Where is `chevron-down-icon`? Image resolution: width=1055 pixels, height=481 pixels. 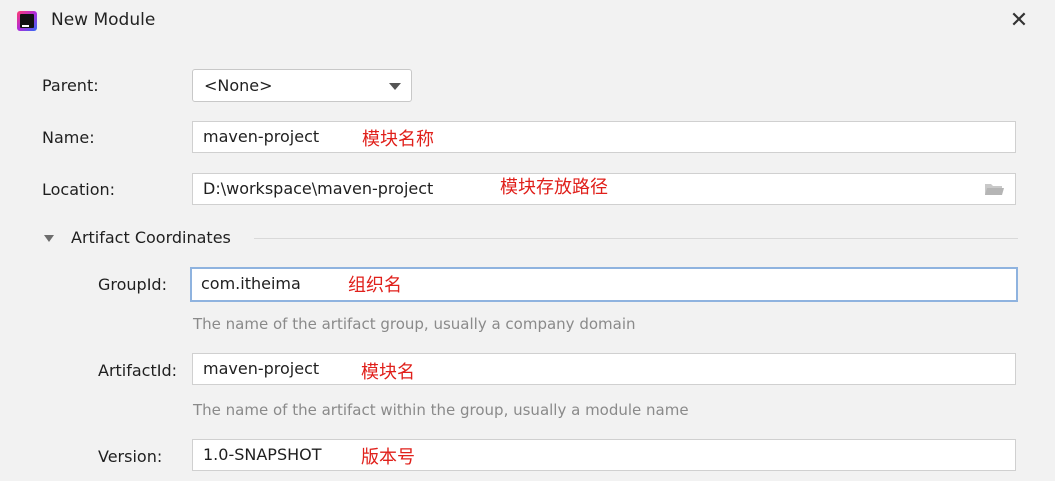 chevron-down-icon is located at coordinates (395, 86).